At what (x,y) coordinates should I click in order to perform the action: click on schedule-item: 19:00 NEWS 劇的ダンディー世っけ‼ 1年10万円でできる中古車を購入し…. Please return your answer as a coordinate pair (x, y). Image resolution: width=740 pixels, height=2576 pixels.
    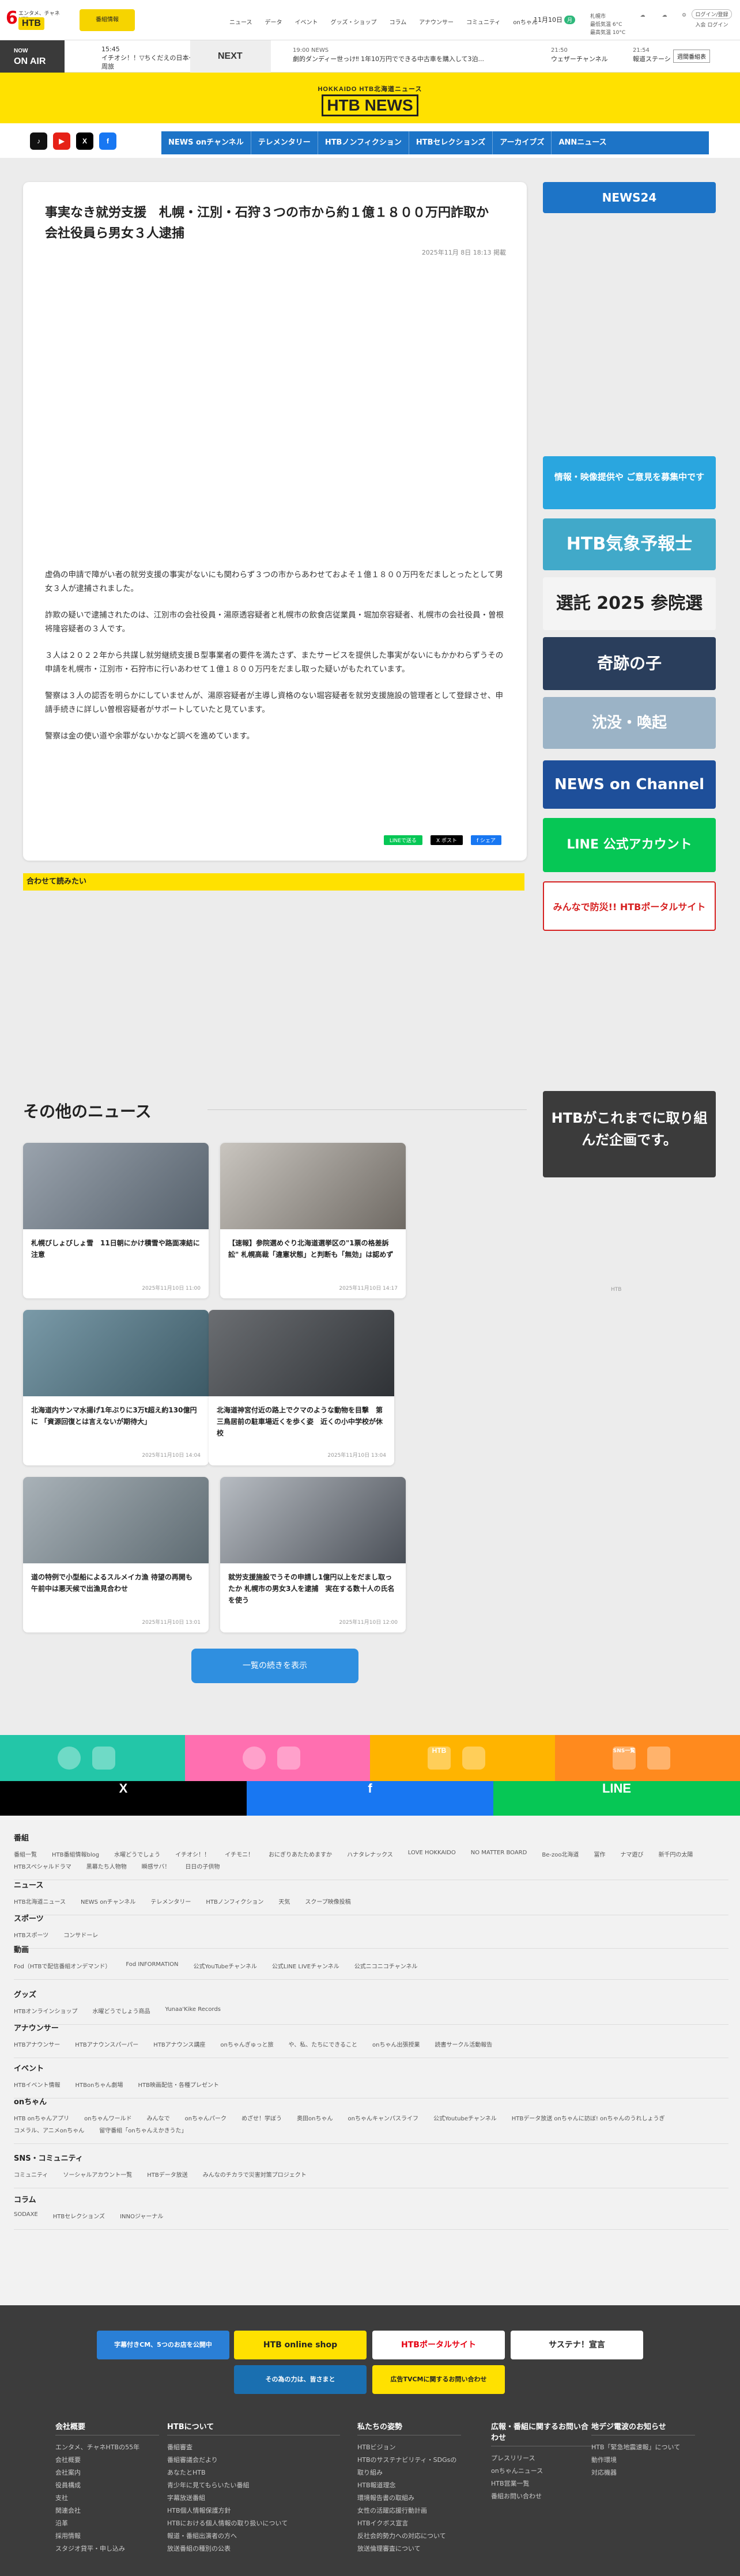
    Looking at the image, I should click on (405, 54).